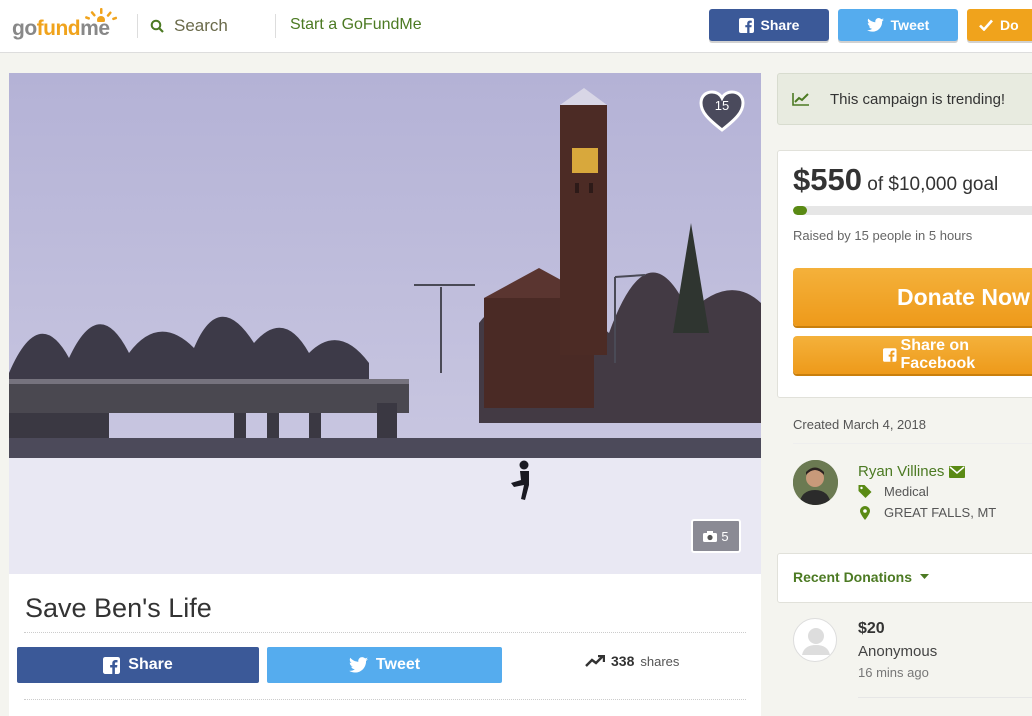  I want to click on donation-amount: $20, so click(871, 628).